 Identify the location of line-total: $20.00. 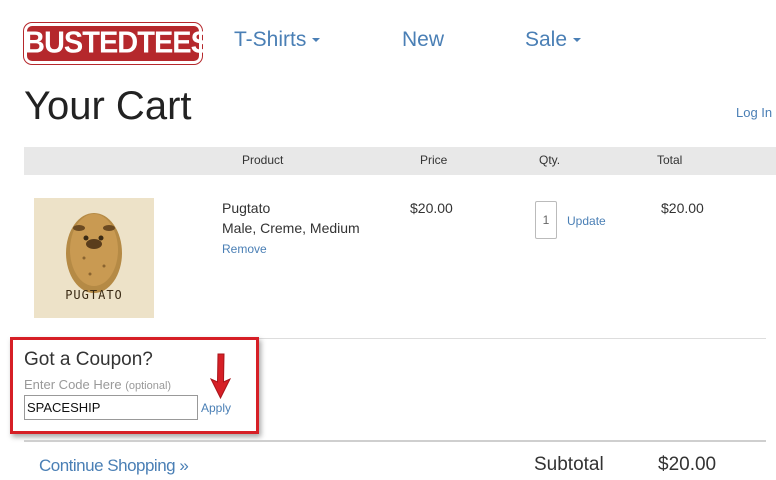
(682, 208).